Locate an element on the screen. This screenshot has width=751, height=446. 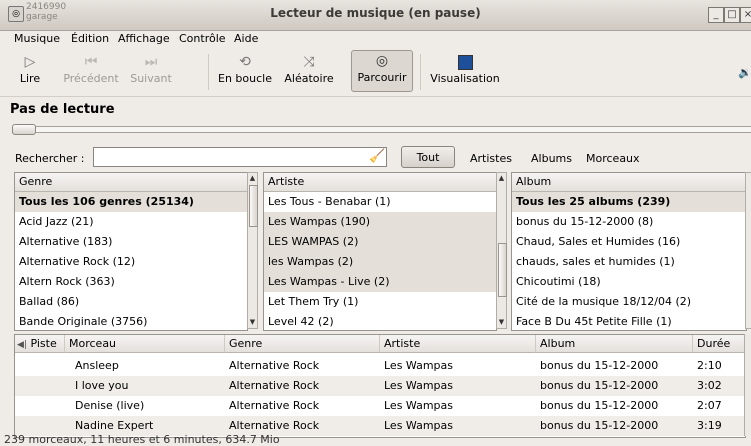
genre-row: Bande Originale (3756) is located at coordinates (131, 321).